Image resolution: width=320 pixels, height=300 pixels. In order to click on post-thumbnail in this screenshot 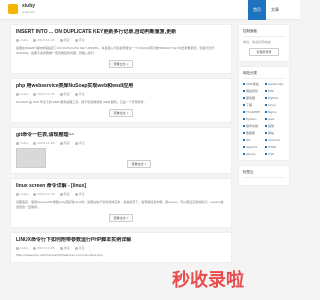, I will do `click(31, 158)`.